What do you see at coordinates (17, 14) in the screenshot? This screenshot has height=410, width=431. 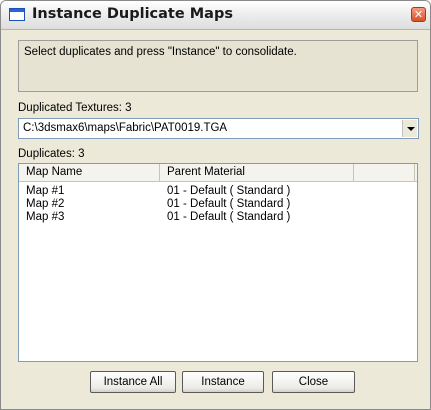 I see `window-icon` at bounding box center [17, 14].